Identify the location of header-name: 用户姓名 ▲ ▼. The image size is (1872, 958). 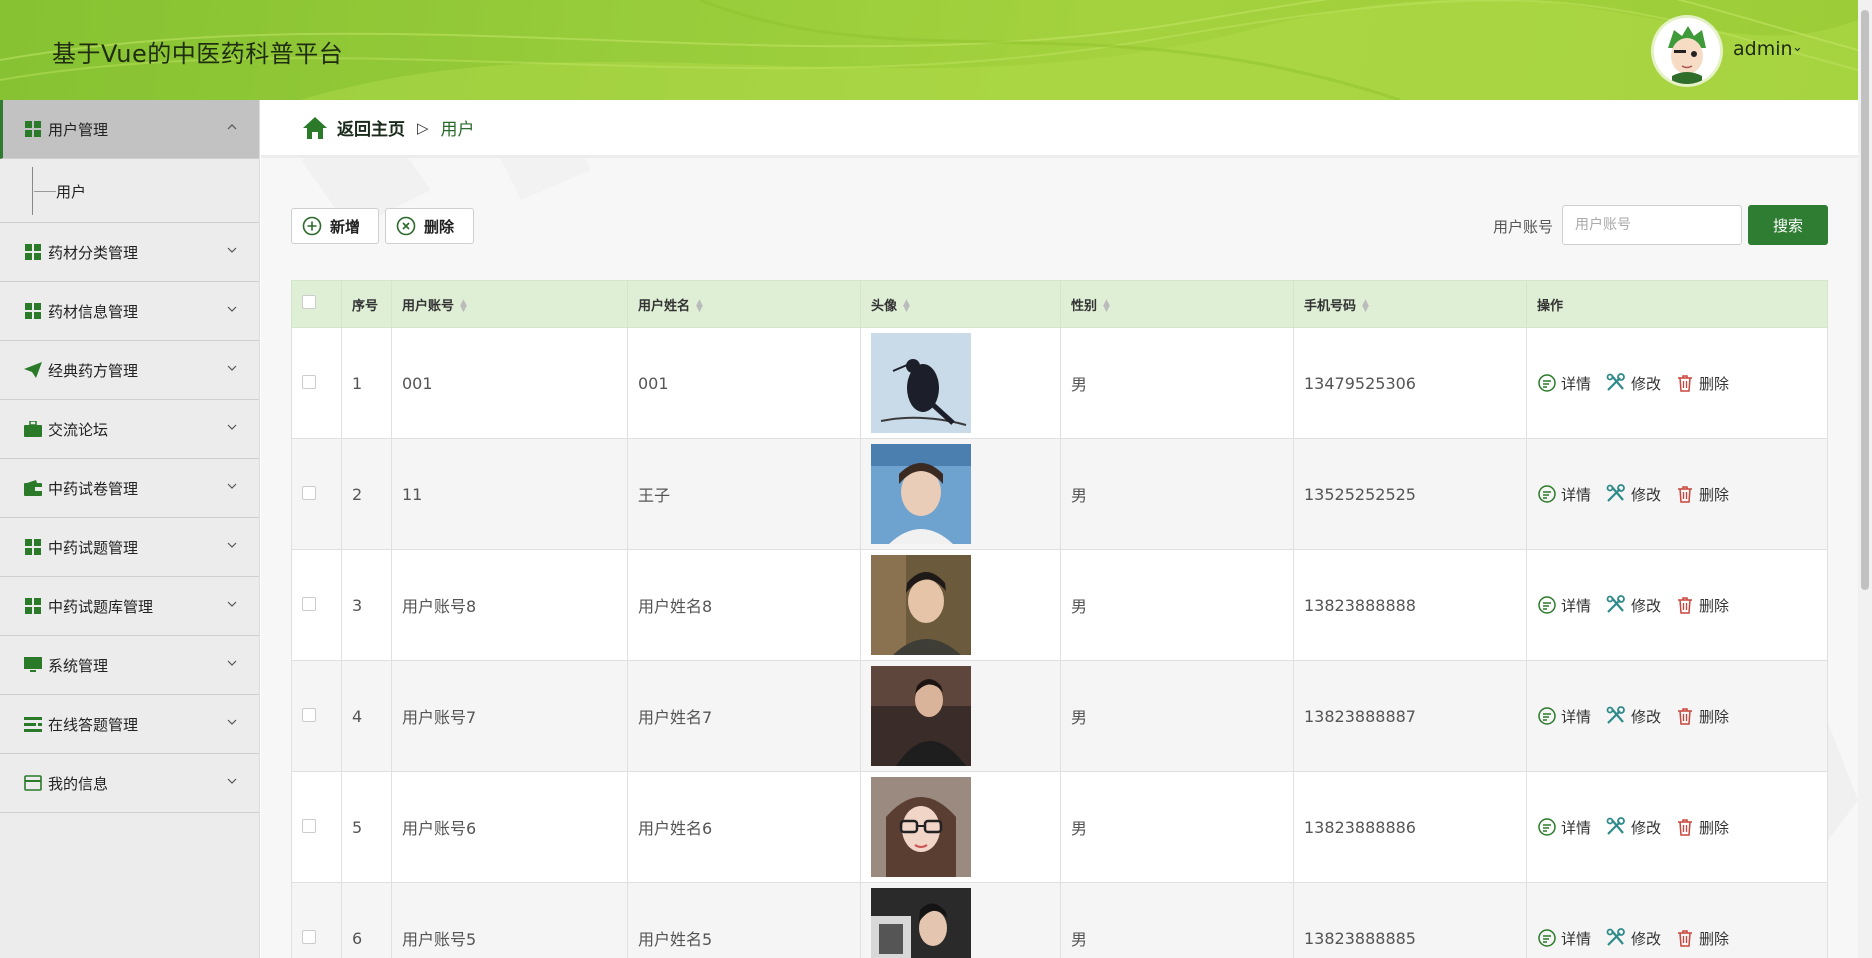
(744, 304).